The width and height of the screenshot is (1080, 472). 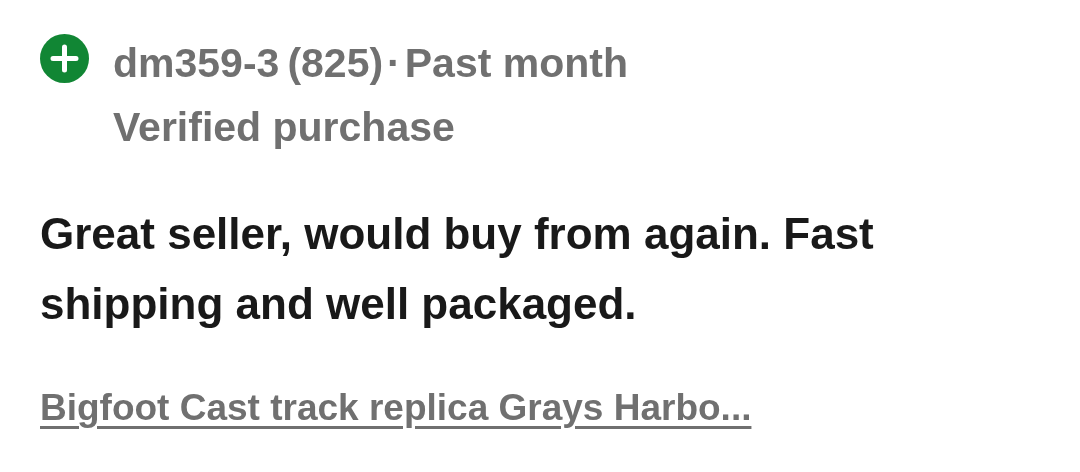 What do you see at coordinates (196, 63) in the screenshot?
I see `username: dm359-3` at bounding box center [196, 63].